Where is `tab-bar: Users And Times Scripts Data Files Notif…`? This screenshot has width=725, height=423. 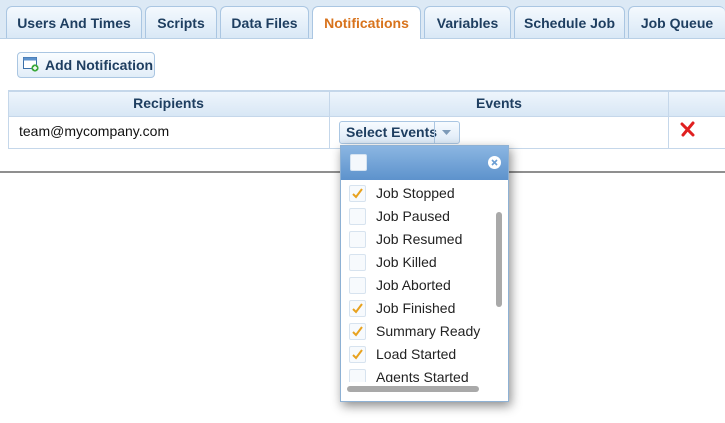 tab-bar: Users And Times Scripts Data Files Notif… is located at coordinates (362, 19).